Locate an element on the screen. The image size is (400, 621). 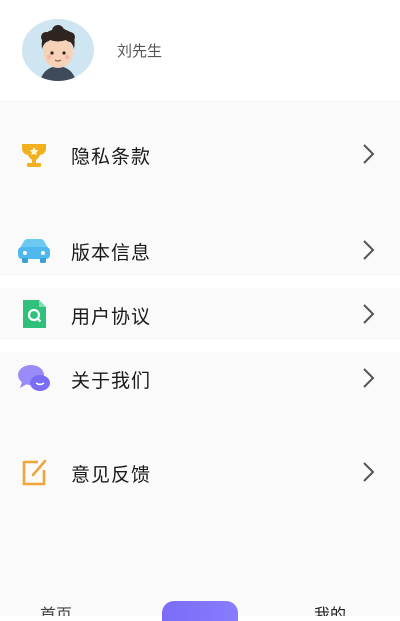
bottom-tab-bar: 首页 我的 is located at coordinates (200, 606).